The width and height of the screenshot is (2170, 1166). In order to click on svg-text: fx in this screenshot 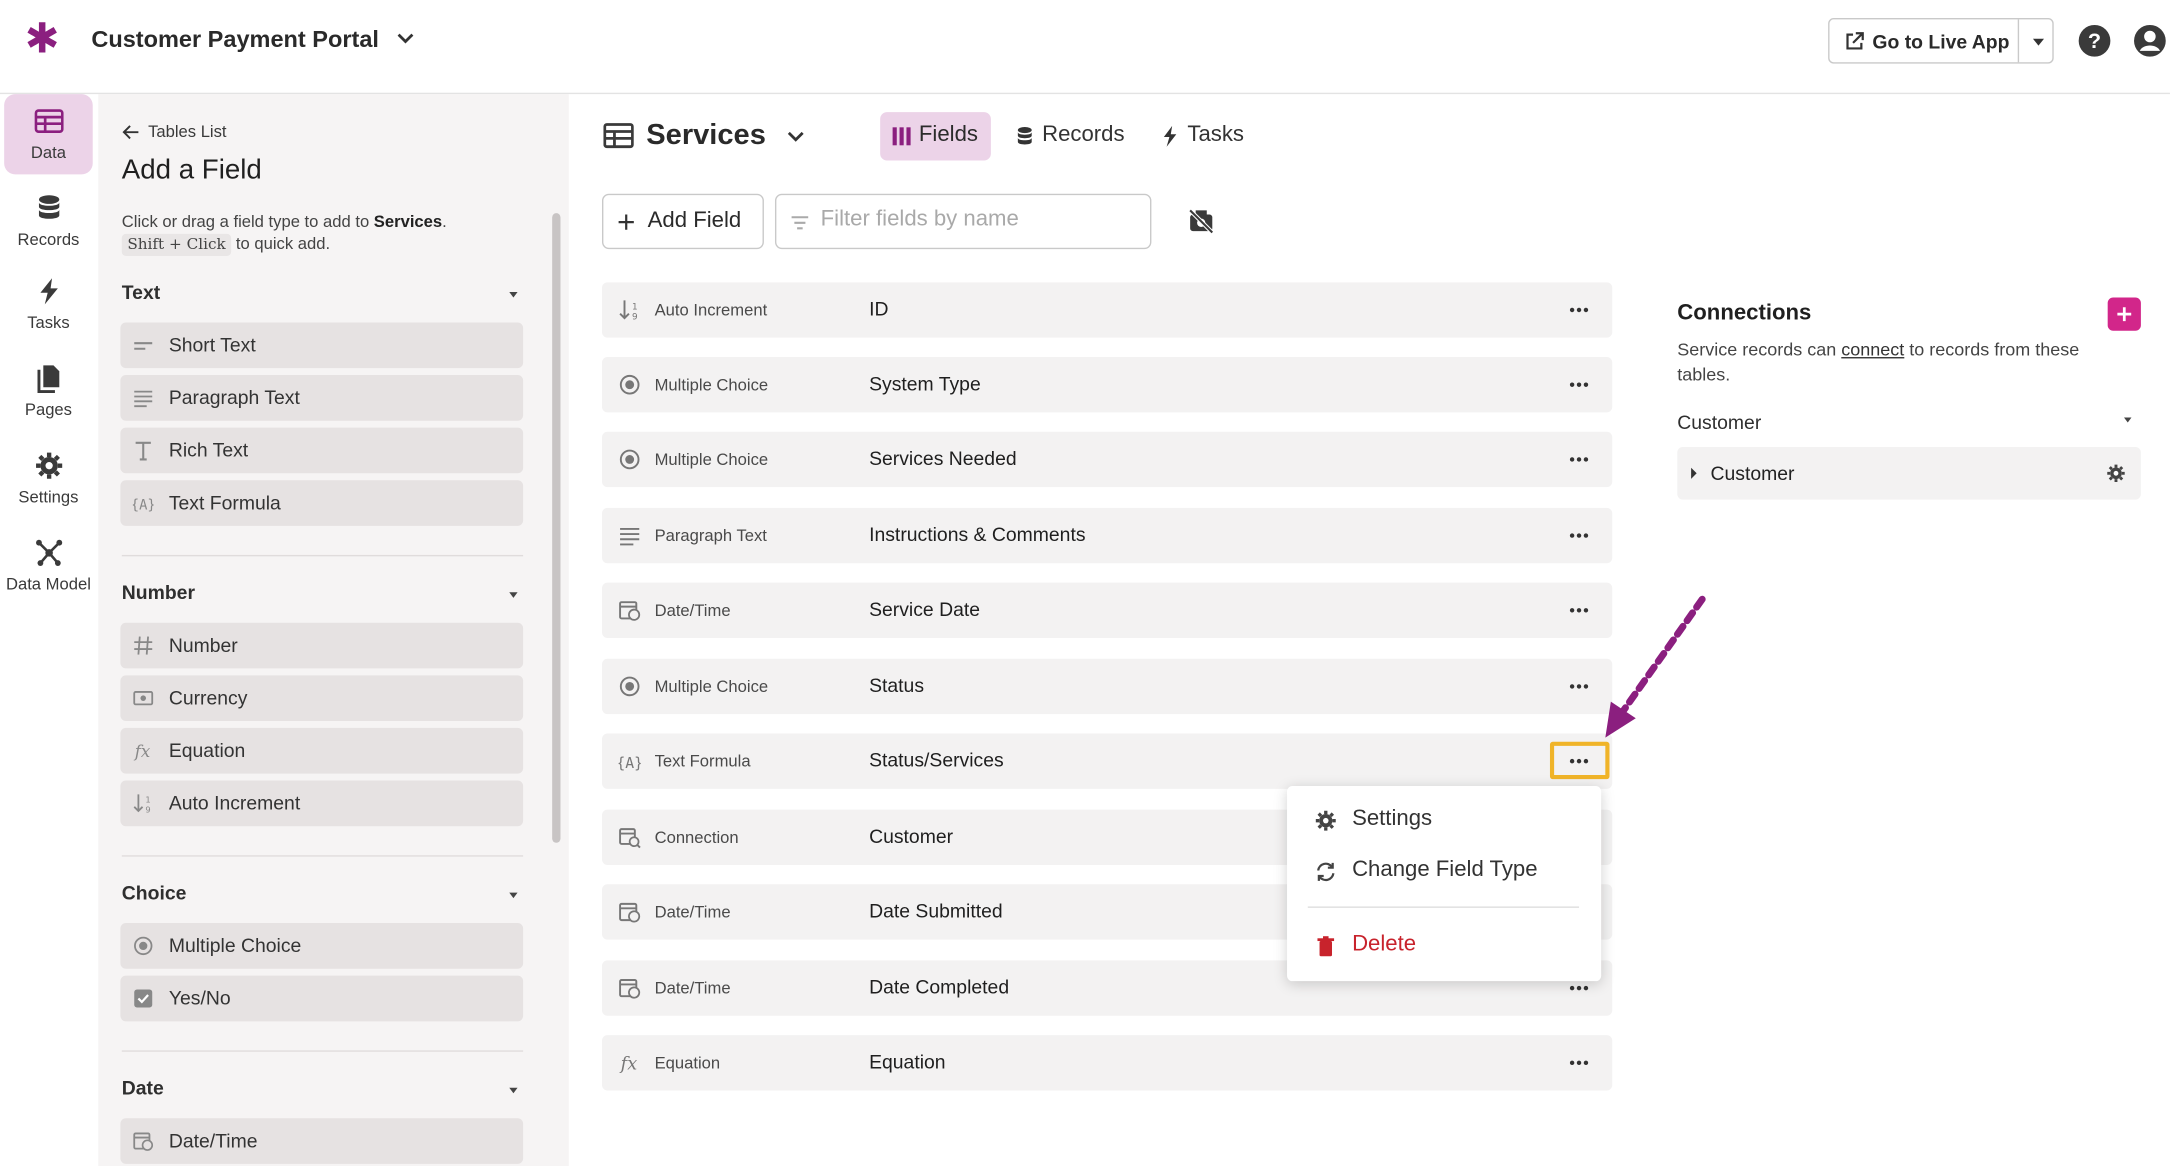, I will do `click(142, 751)`.